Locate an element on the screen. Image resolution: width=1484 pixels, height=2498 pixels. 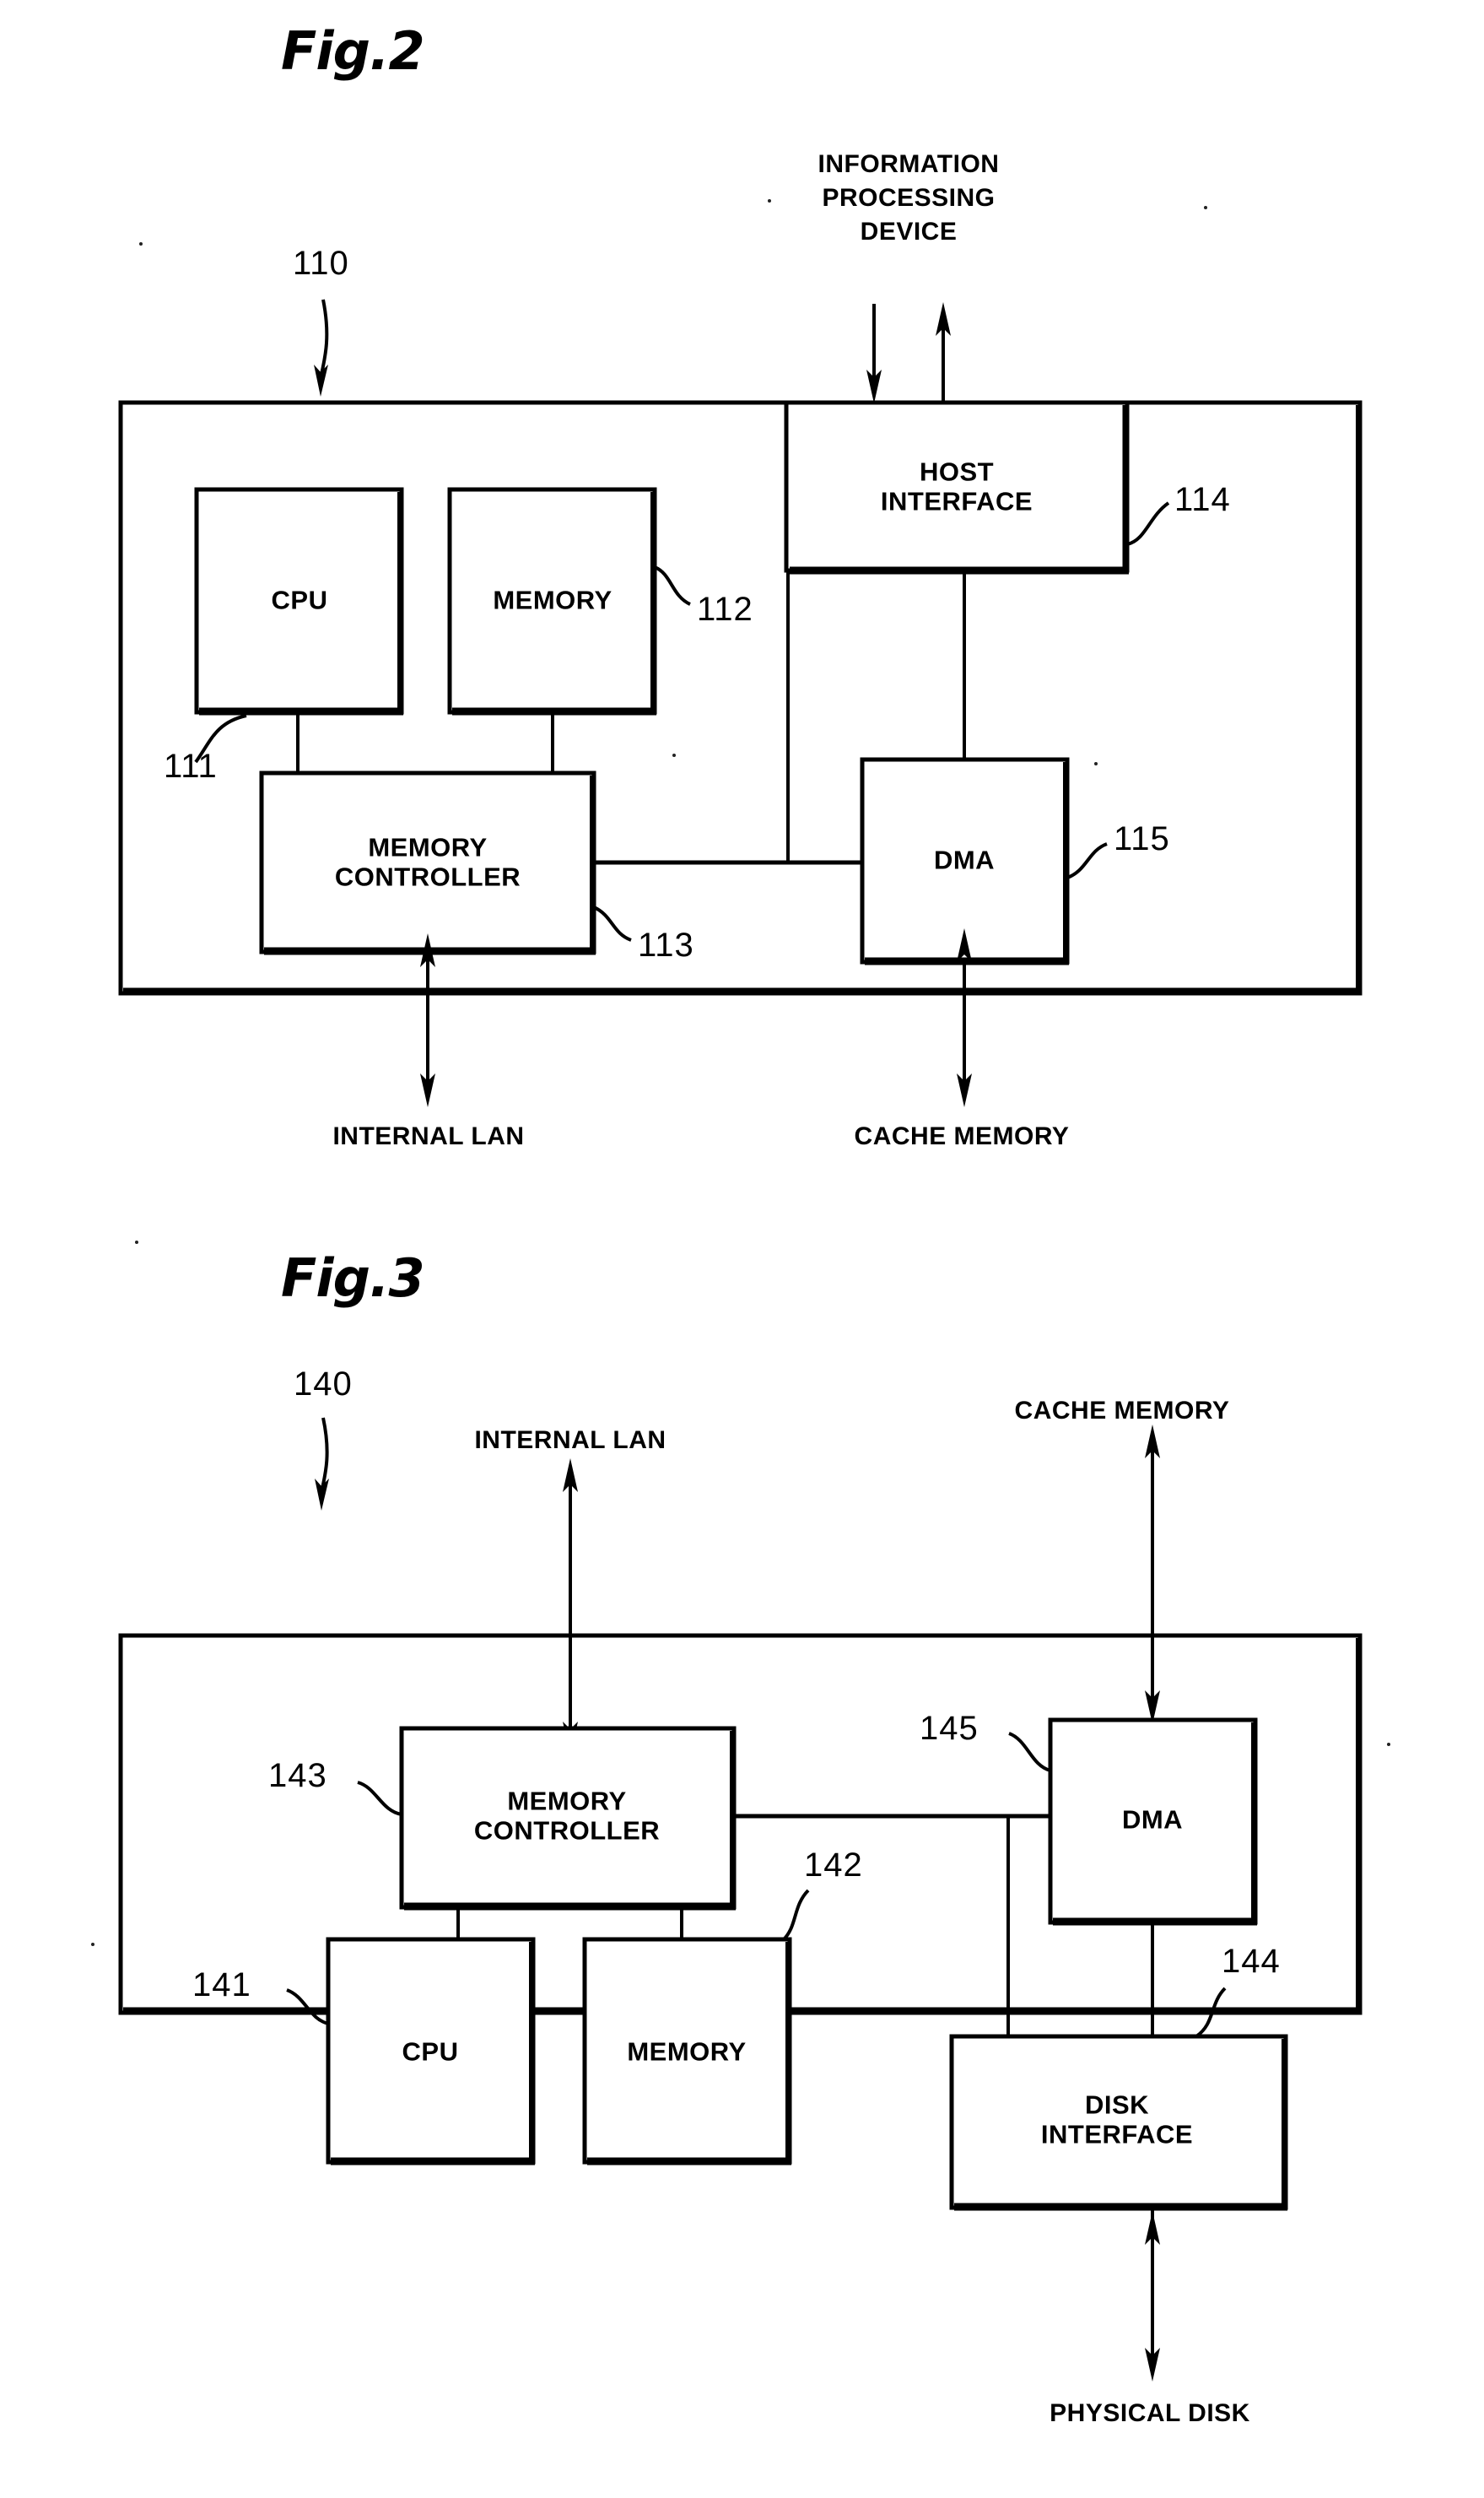
fig3-reference-143: 143 is located at coordinates (297, 1775).